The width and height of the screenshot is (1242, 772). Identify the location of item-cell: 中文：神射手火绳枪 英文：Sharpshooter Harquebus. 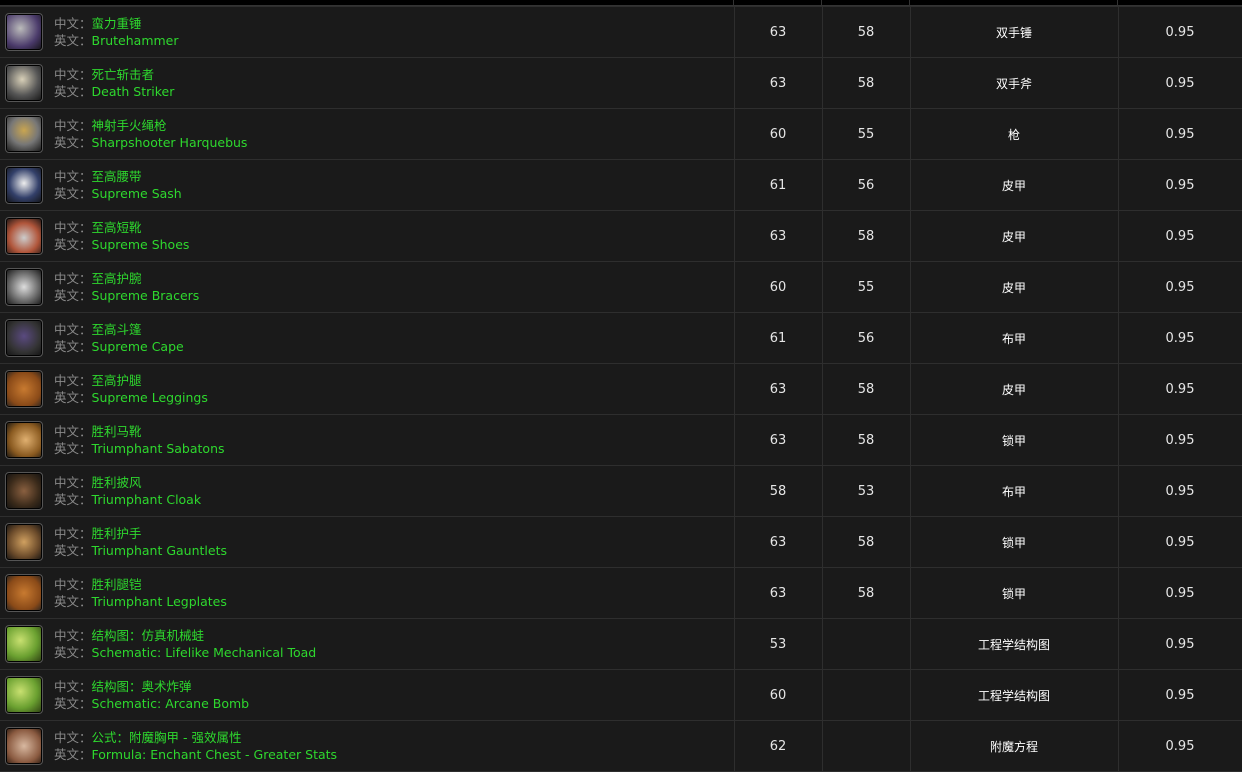
(367, 134).